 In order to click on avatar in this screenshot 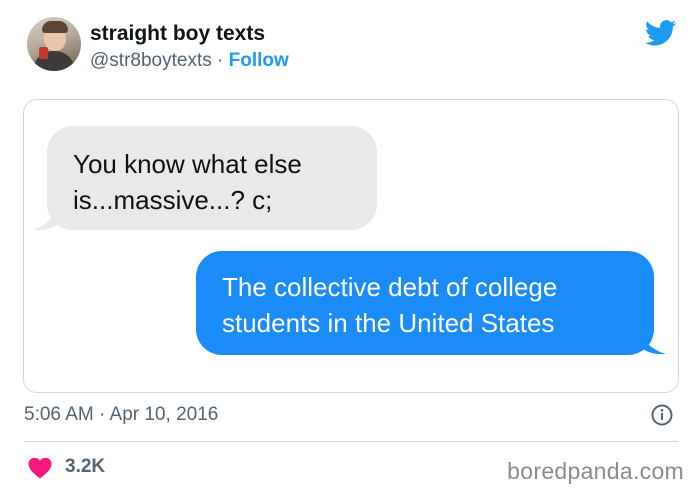, I will do `click(54, 44)`.